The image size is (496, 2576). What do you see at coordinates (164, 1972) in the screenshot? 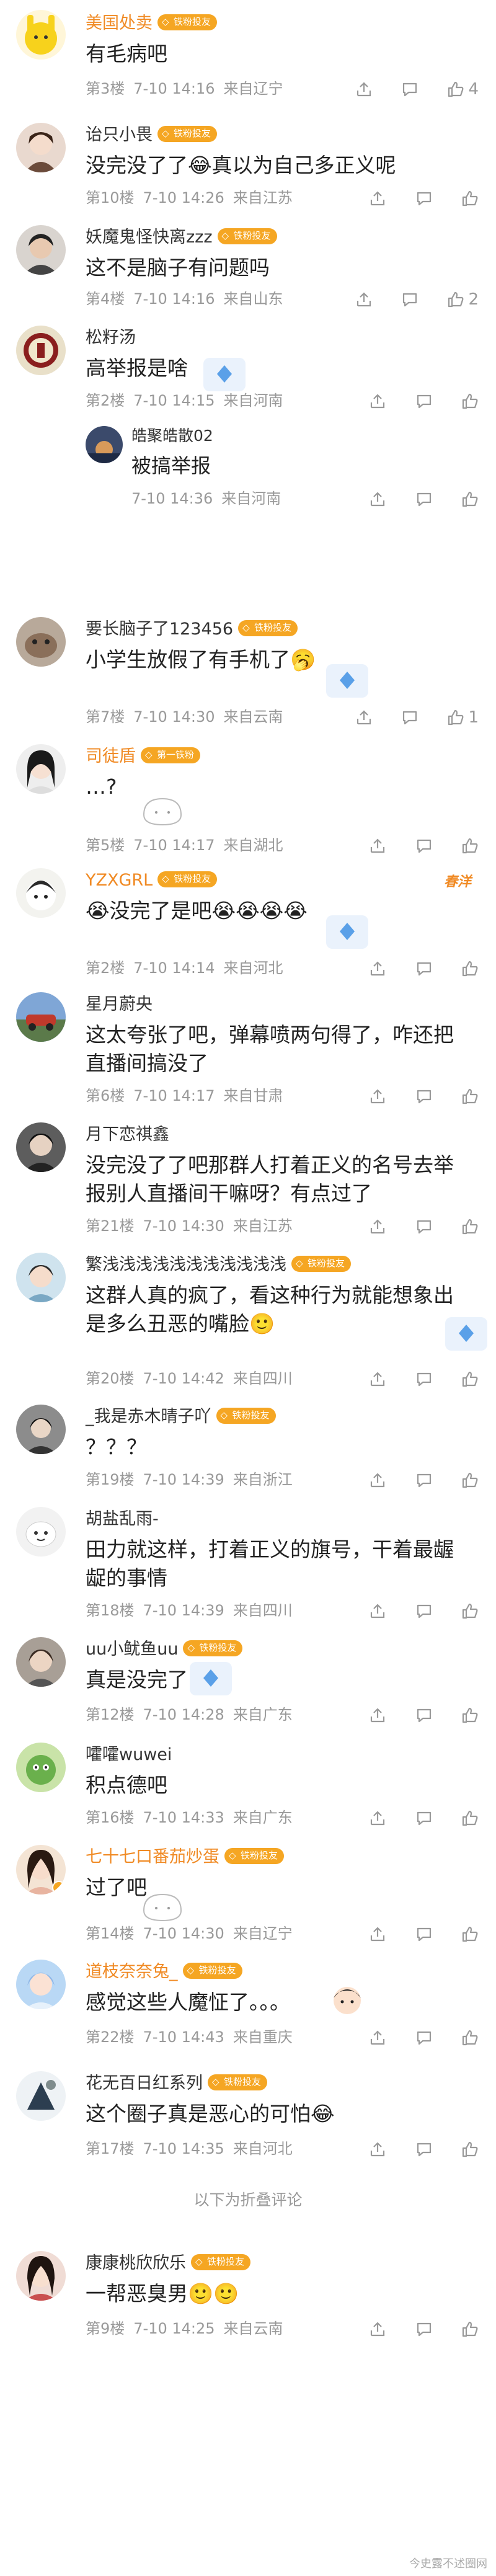
I see `username: 道枝奈奈兔_铁粉投友` at bounding box center [164, 1972].